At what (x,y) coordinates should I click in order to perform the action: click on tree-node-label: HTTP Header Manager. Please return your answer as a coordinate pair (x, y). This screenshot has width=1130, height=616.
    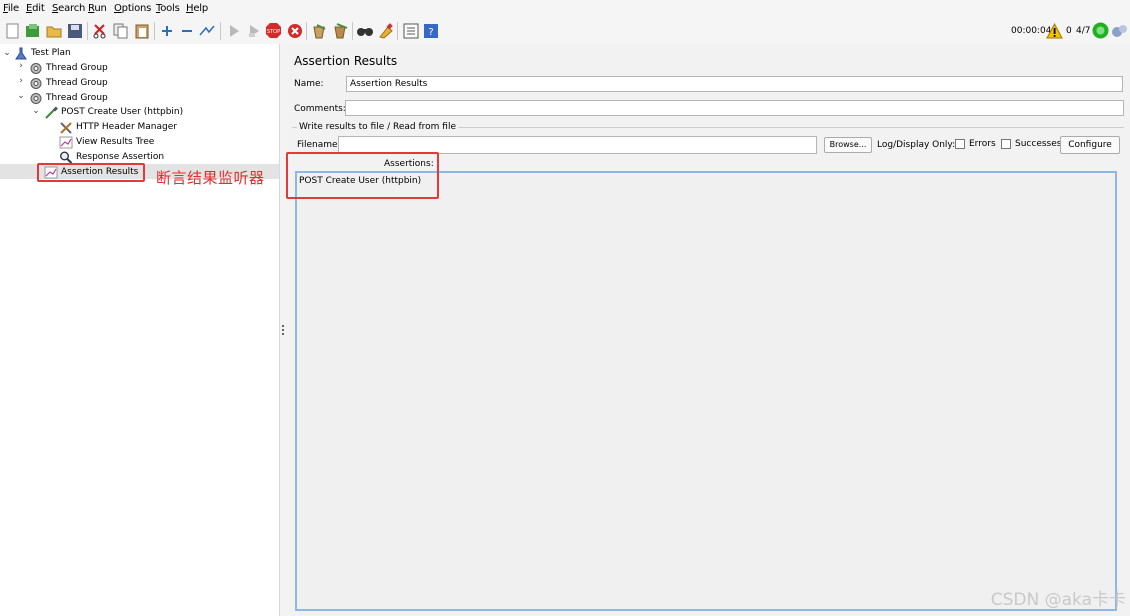
    Looking at the image, I should click on (126, 127).